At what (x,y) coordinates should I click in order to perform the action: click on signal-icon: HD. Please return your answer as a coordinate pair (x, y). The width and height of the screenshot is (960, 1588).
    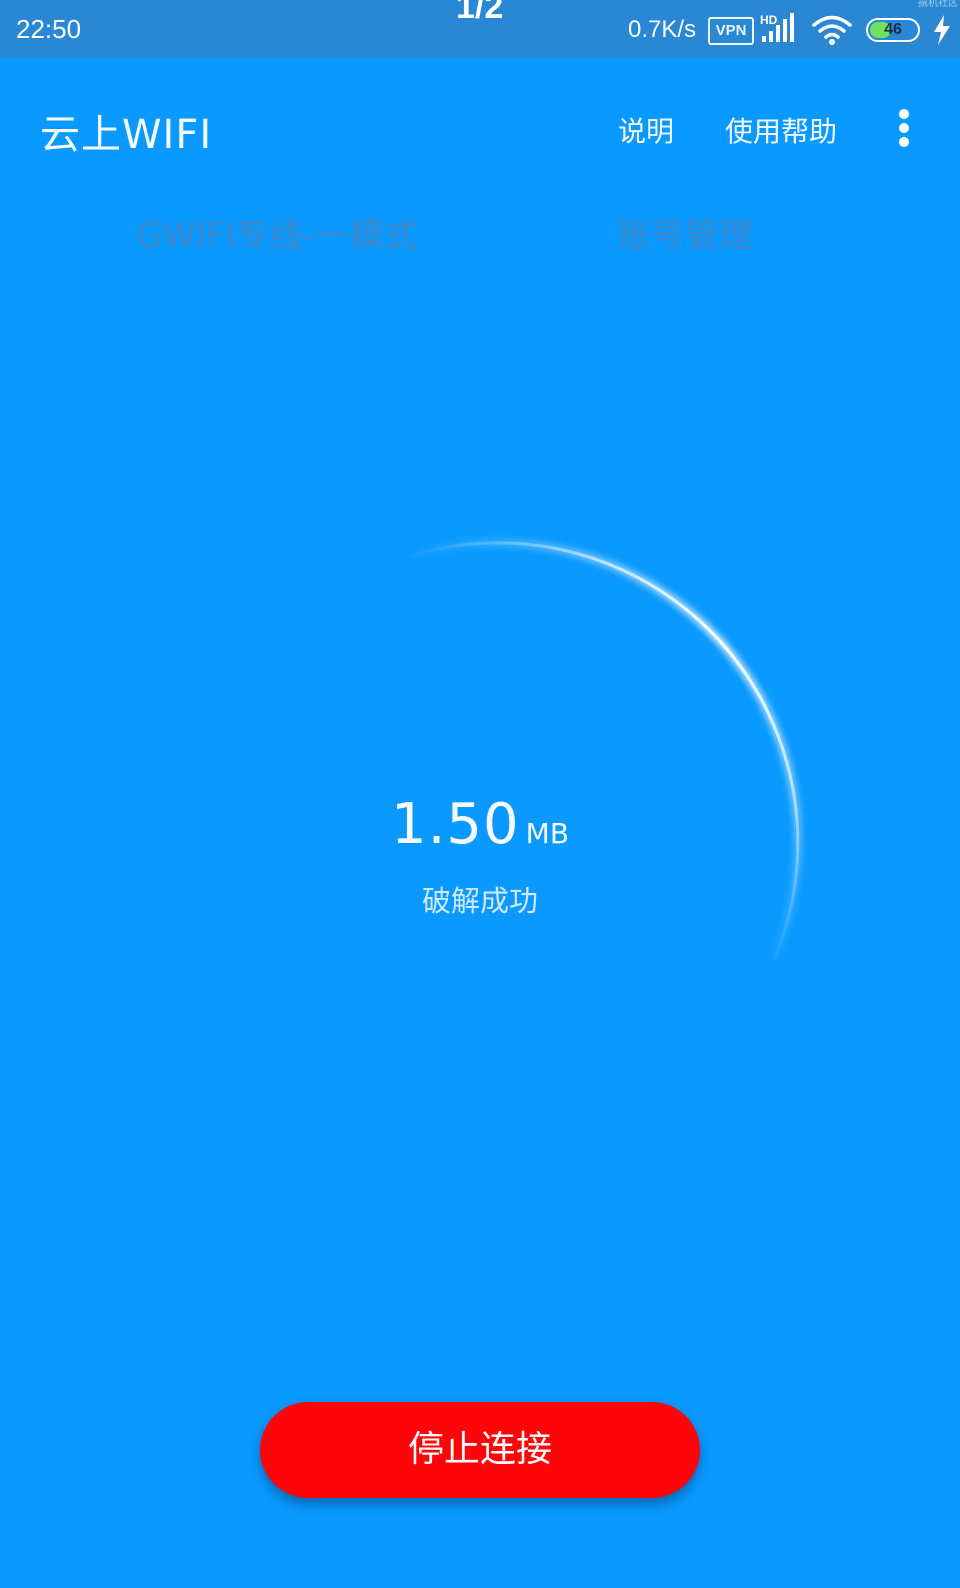
    Looking at the image, I should click on (777, 27).